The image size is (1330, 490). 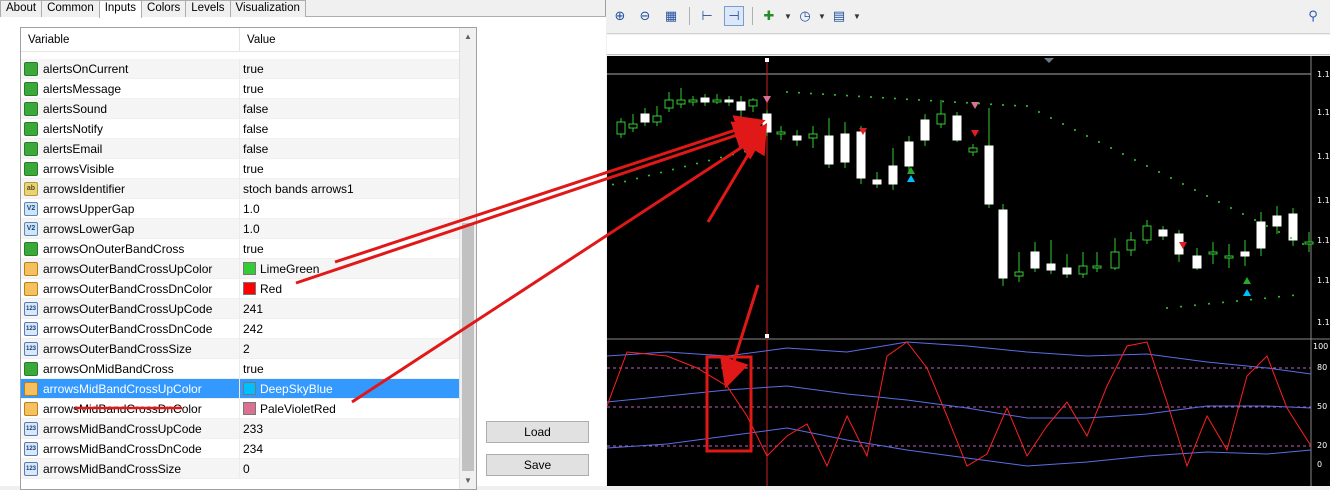 I want to click on table-row: alertsSound false, so click(x=241, y=108).